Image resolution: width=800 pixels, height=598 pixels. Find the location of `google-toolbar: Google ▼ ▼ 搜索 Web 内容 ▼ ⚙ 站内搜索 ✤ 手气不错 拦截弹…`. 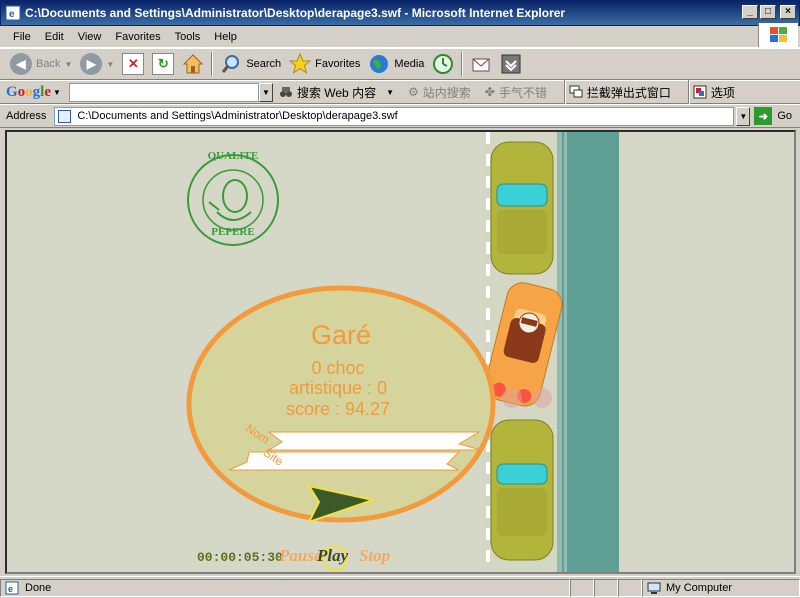

google-toolbar: Google ▼ ▼ 搜索 Web 内容 ▼ ⚙ 站内搜索 ✤ 手气不错 拦截弹… is located at coordinates (400, 92).